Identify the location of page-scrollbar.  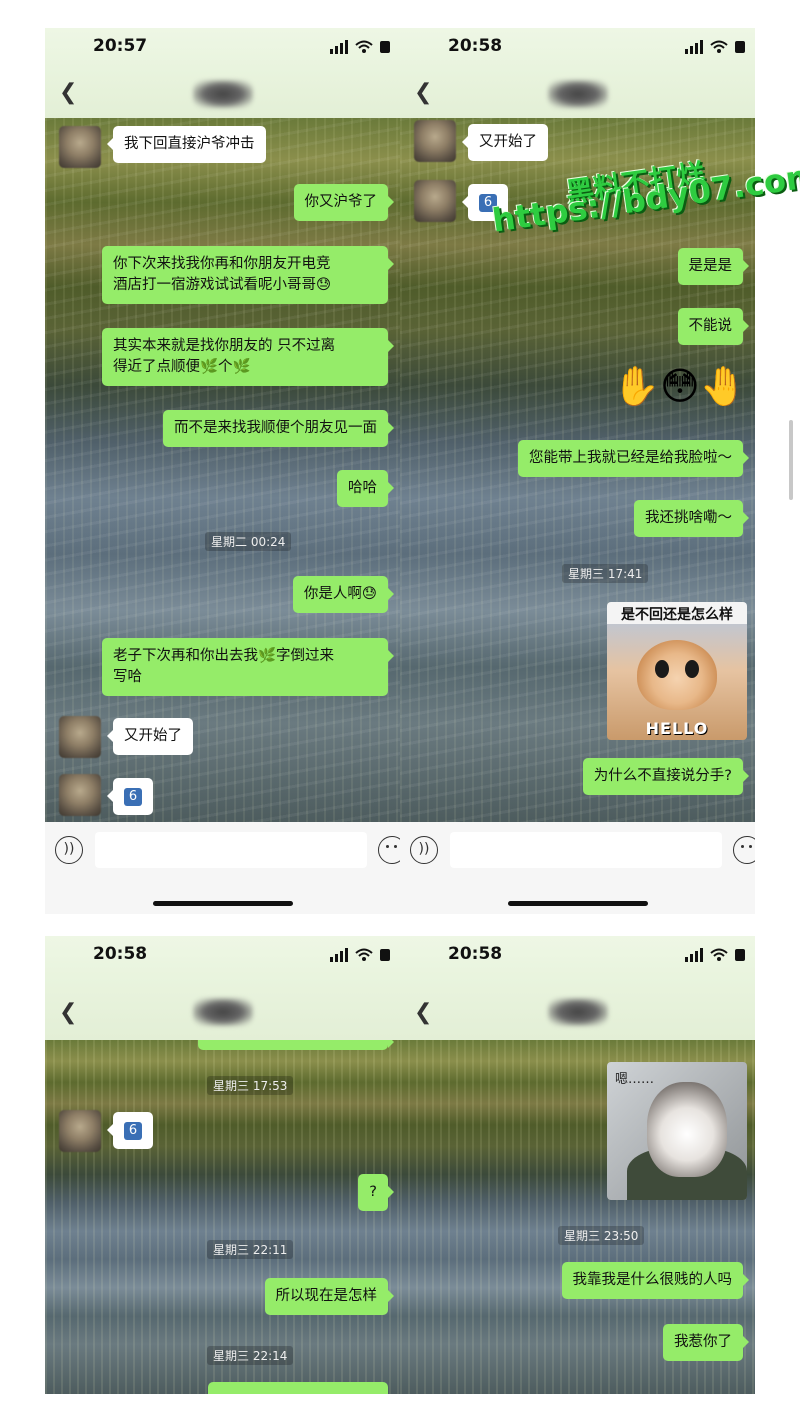
(791, 460).